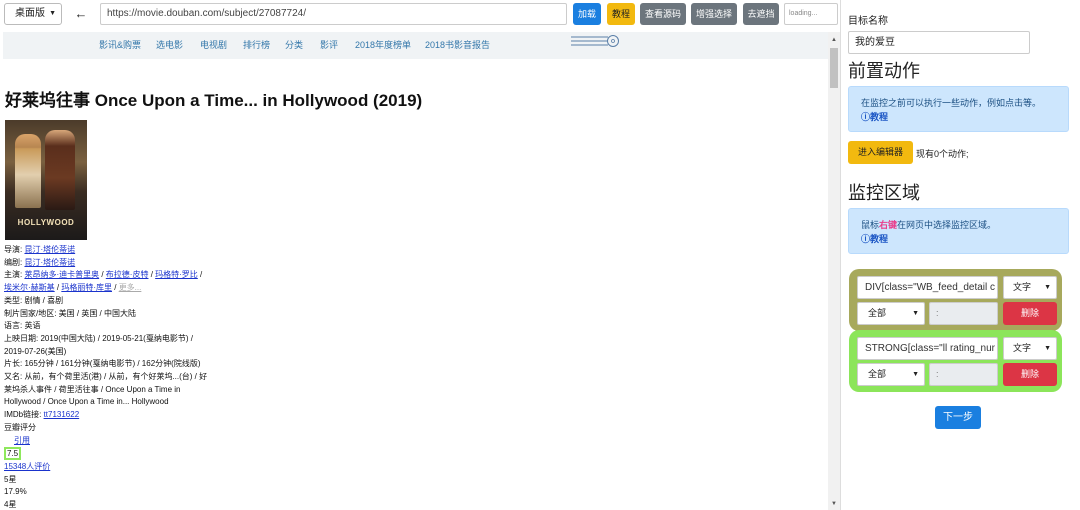 This screenshot has width=1080, height=510. What do you see at coordinates (939, 42) in the screenshot?
I see `target-name-input: 我的爱豆` at bounding box center [939, 42].